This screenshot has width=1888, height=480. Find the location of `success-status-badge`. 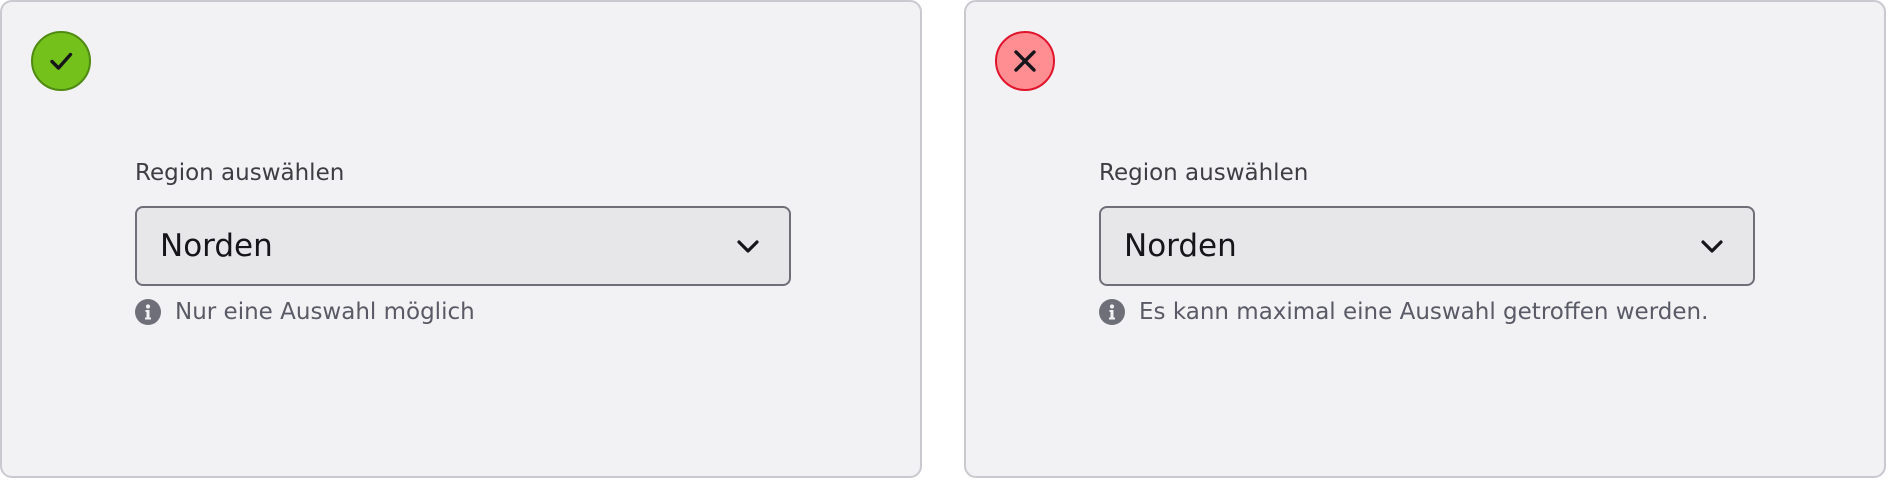

success-status-badge is located at coordinates (61, 61).